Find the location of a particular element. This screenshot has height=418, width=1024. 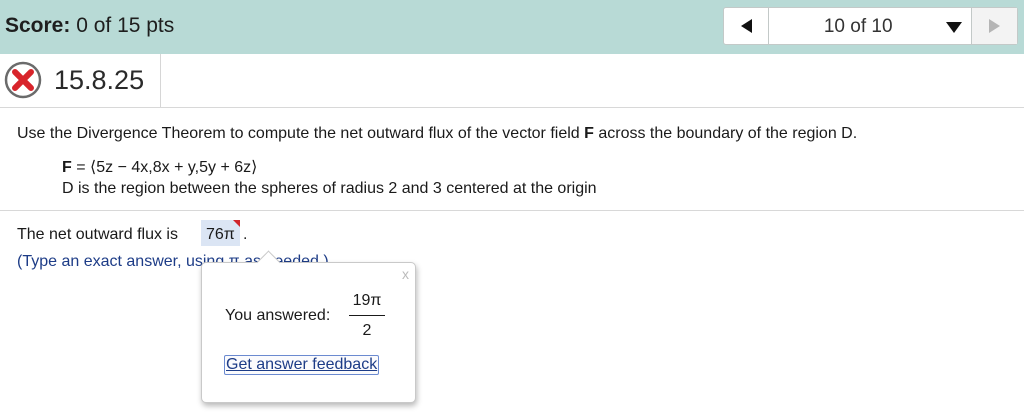

triangle-right-icon is located at coordinates (995, 26).